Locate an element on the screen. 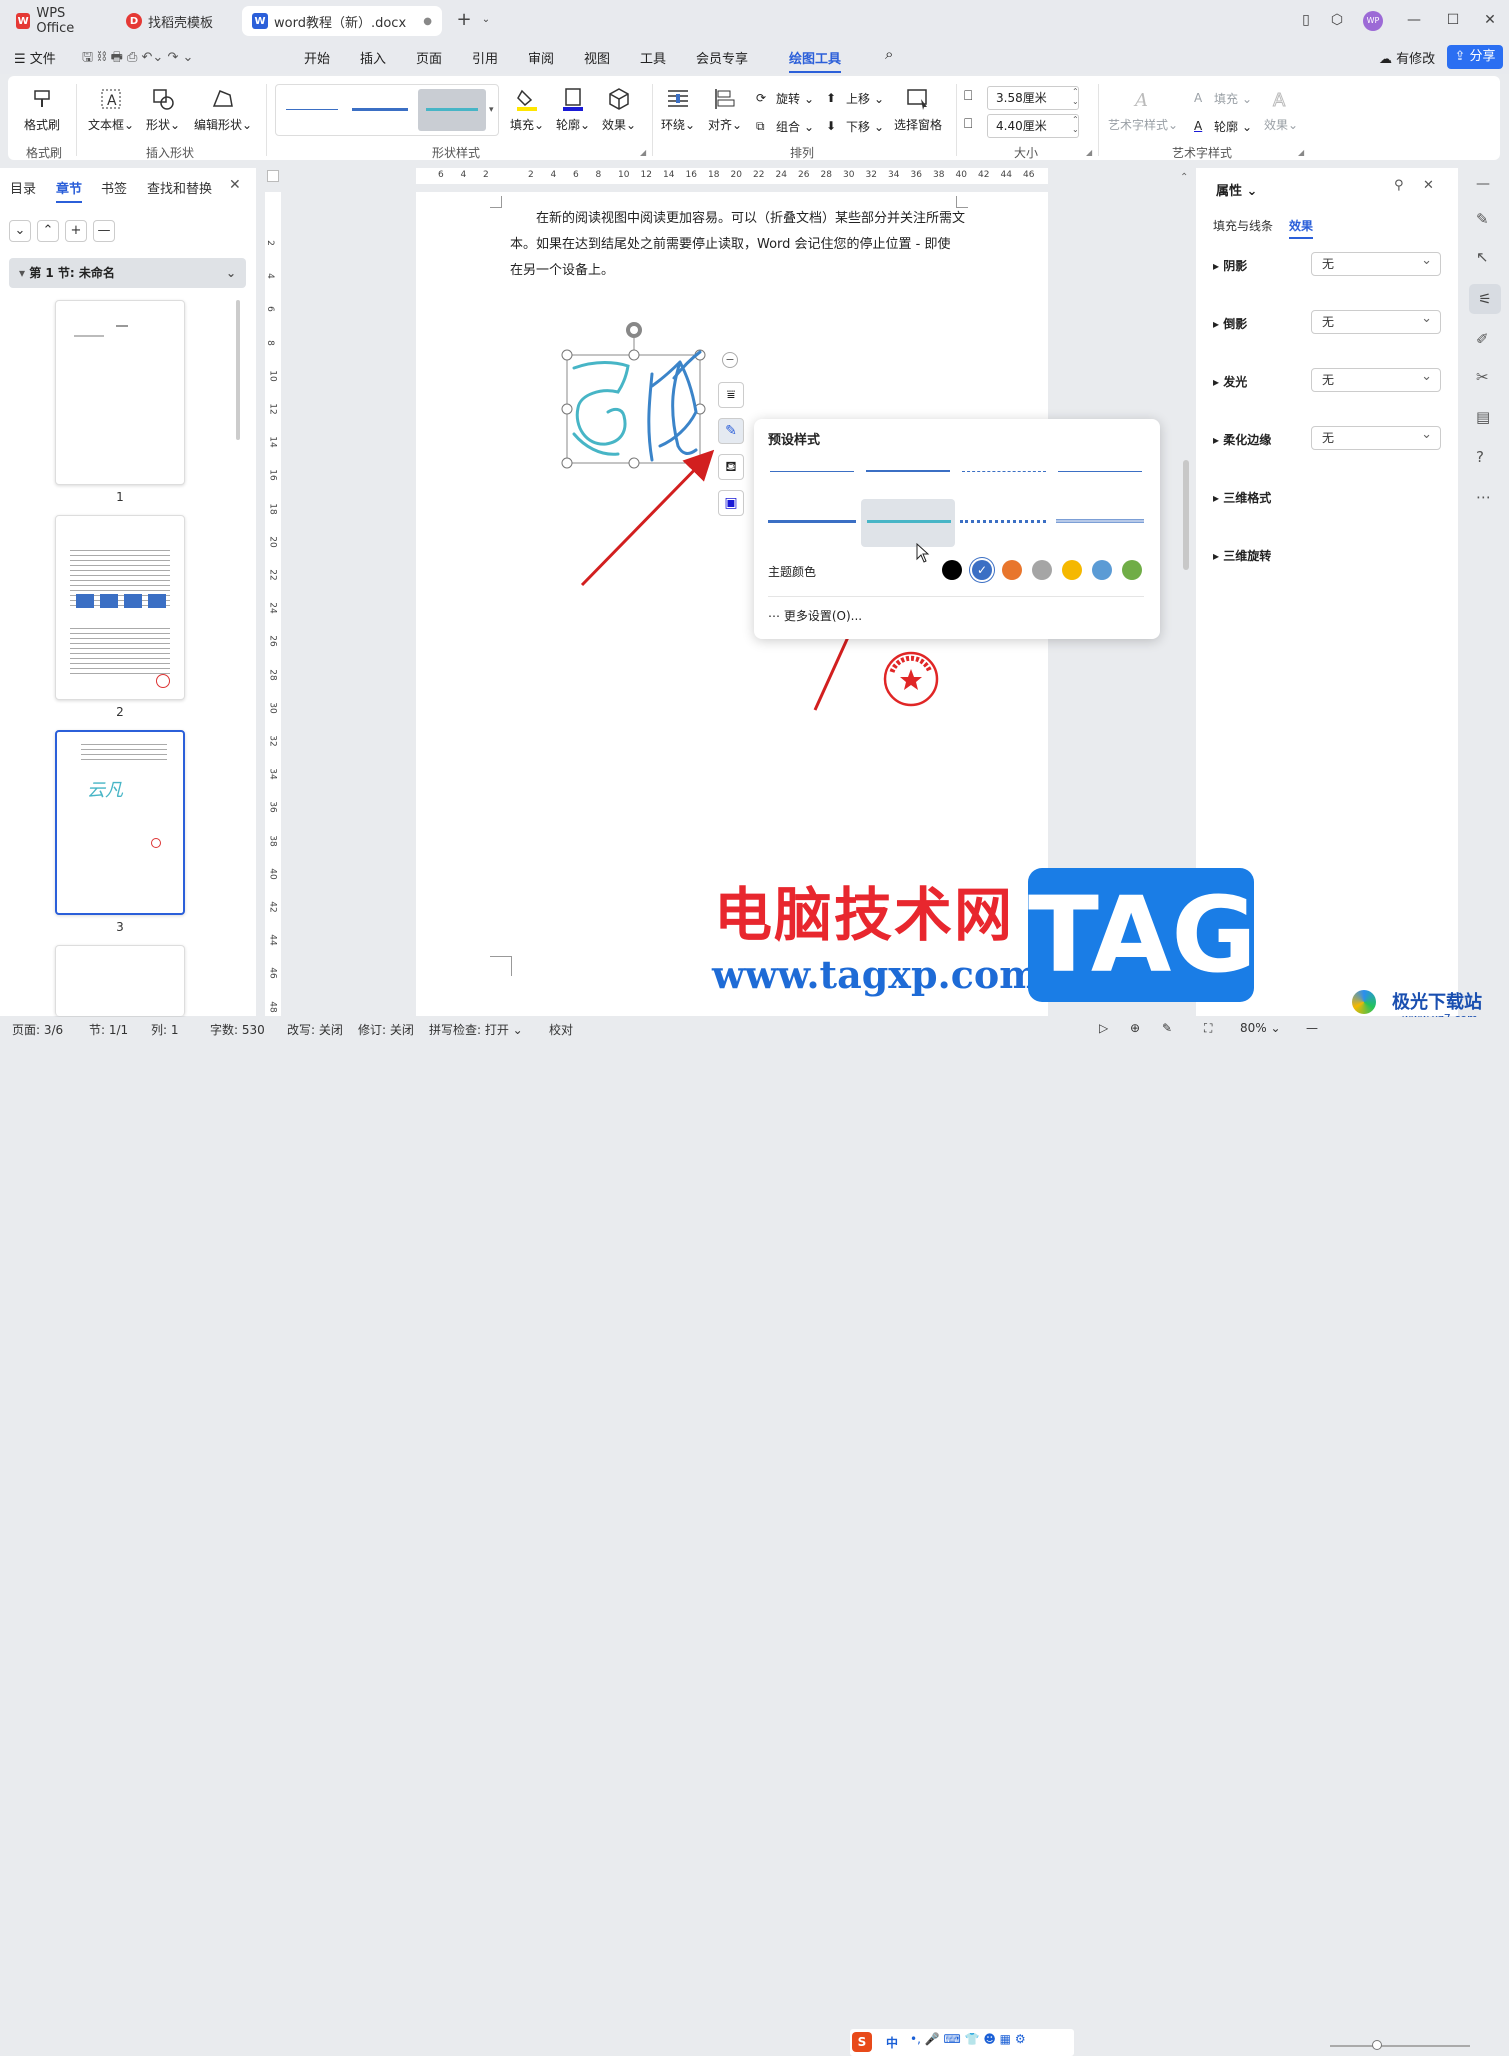 The width and height of the screenshot is (1509, 2056). color-swatch-gray is located at coordinates (1042, 570).